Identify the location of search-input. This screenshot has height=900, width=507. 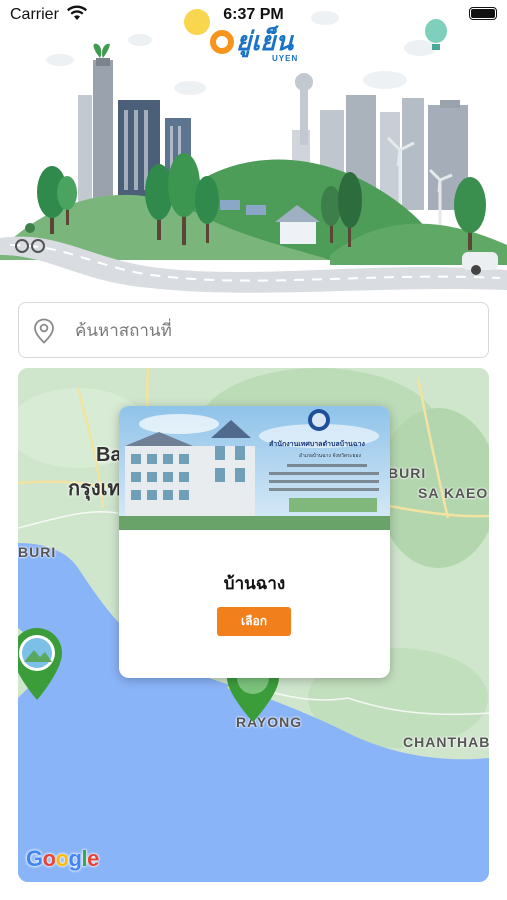
(275, 331).